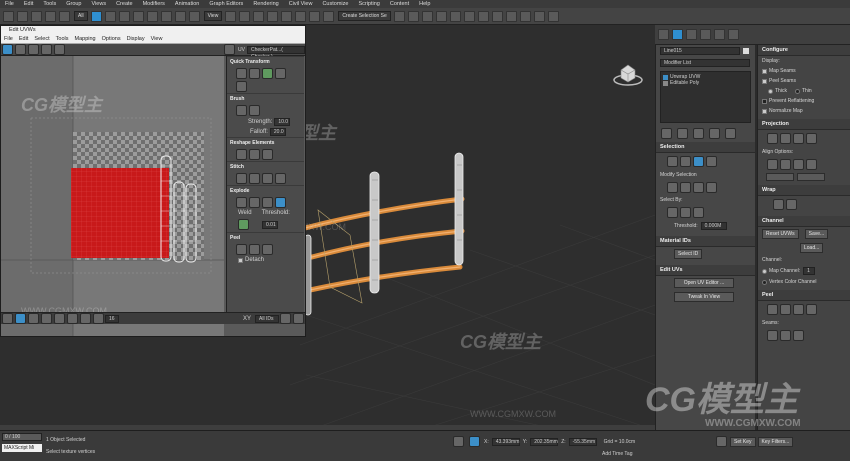 This screenshot has width=850, height=461. Describe the element at coordinates (698, 133) in the screenshot. I see `make-unique-icon` at that location.